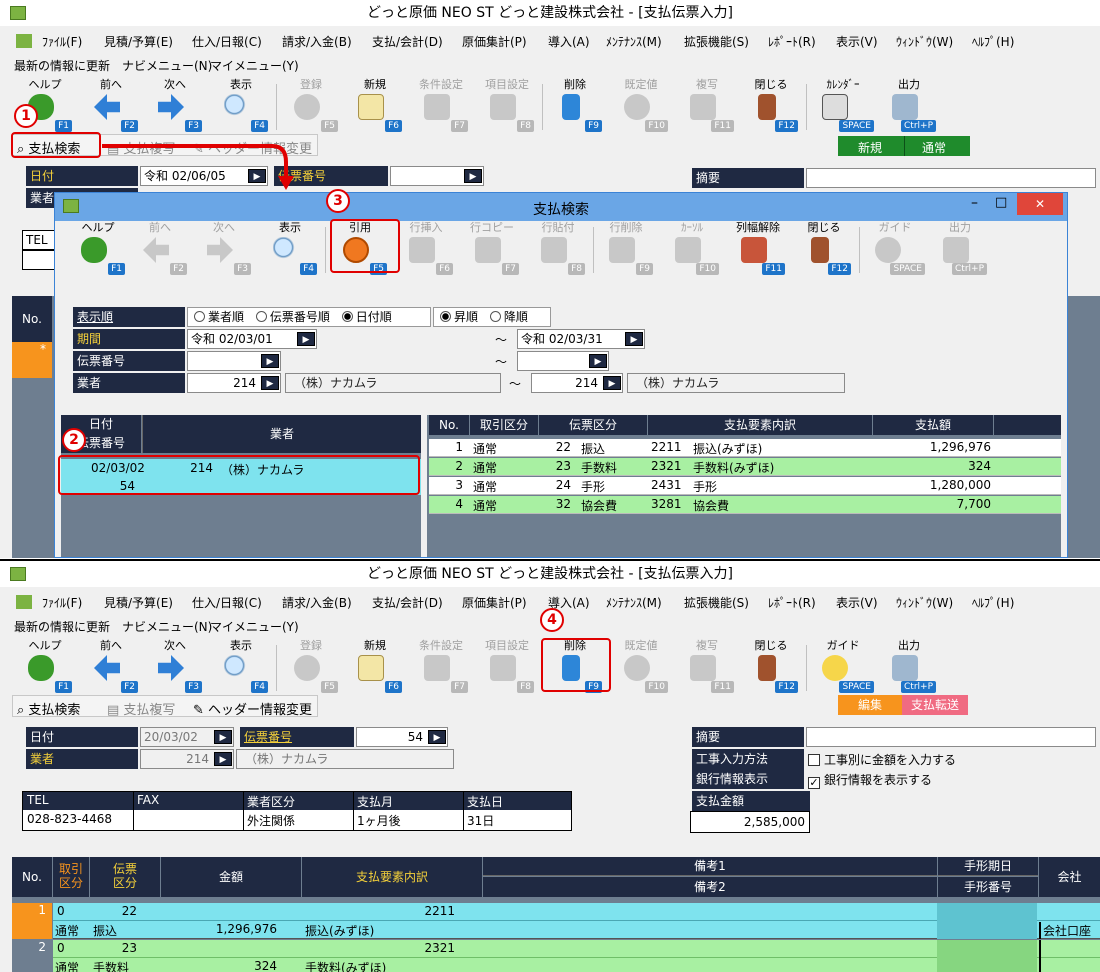 This screenshot has height=972, width=1100. What do you see at coordinates (223, 737) in the screenshot?
I see `date-picker-button: ▶` at bounding box center [223, 737].